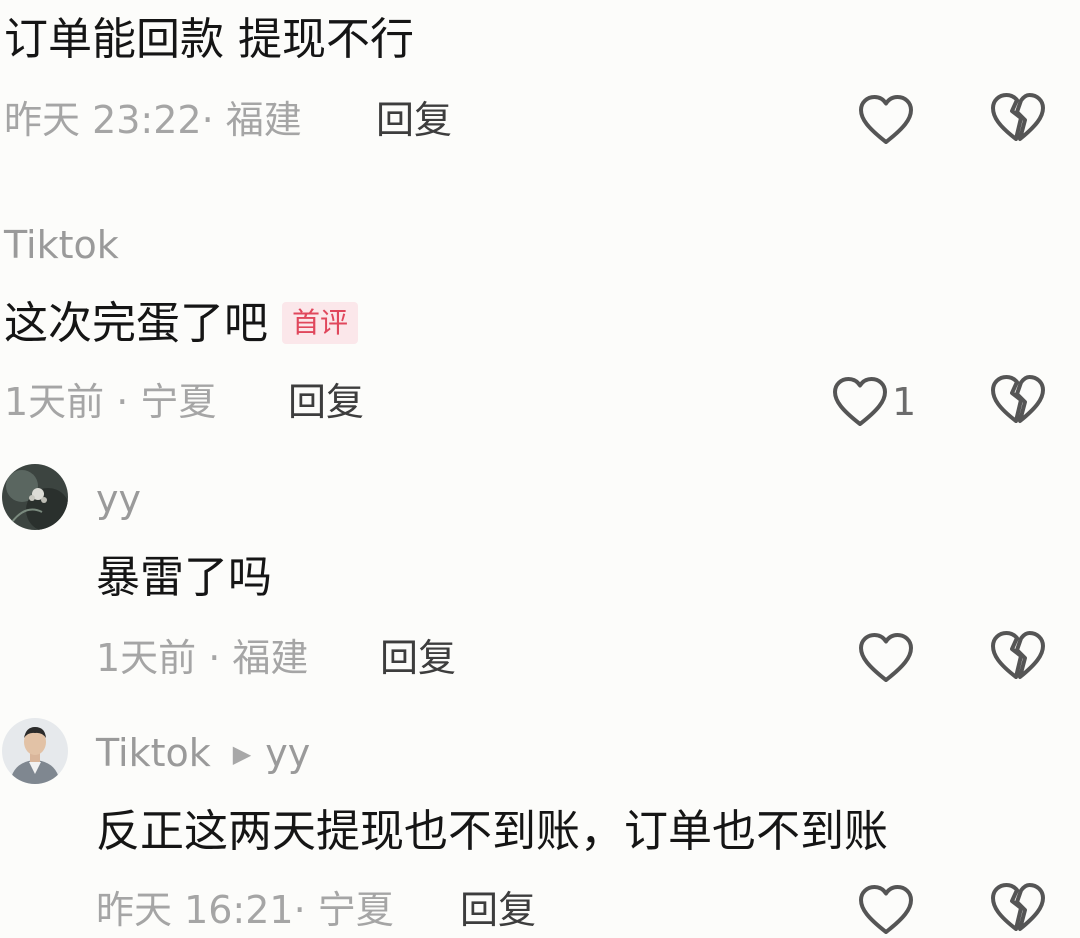 This screenshot has height=938, width=1080. I want to click on comment-username: Tiktok ▶ yy, so click(203, 753).